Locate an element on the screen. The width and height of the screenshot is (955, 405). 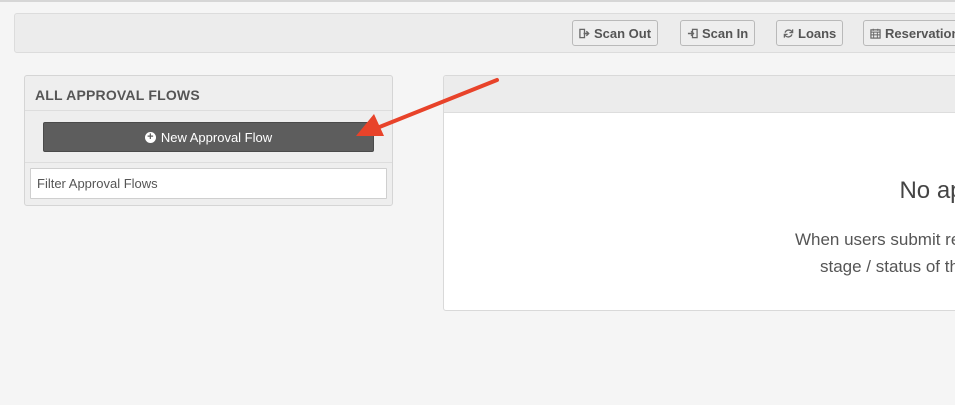
reservations-label: Reservation is located at coordinates (920, 33).